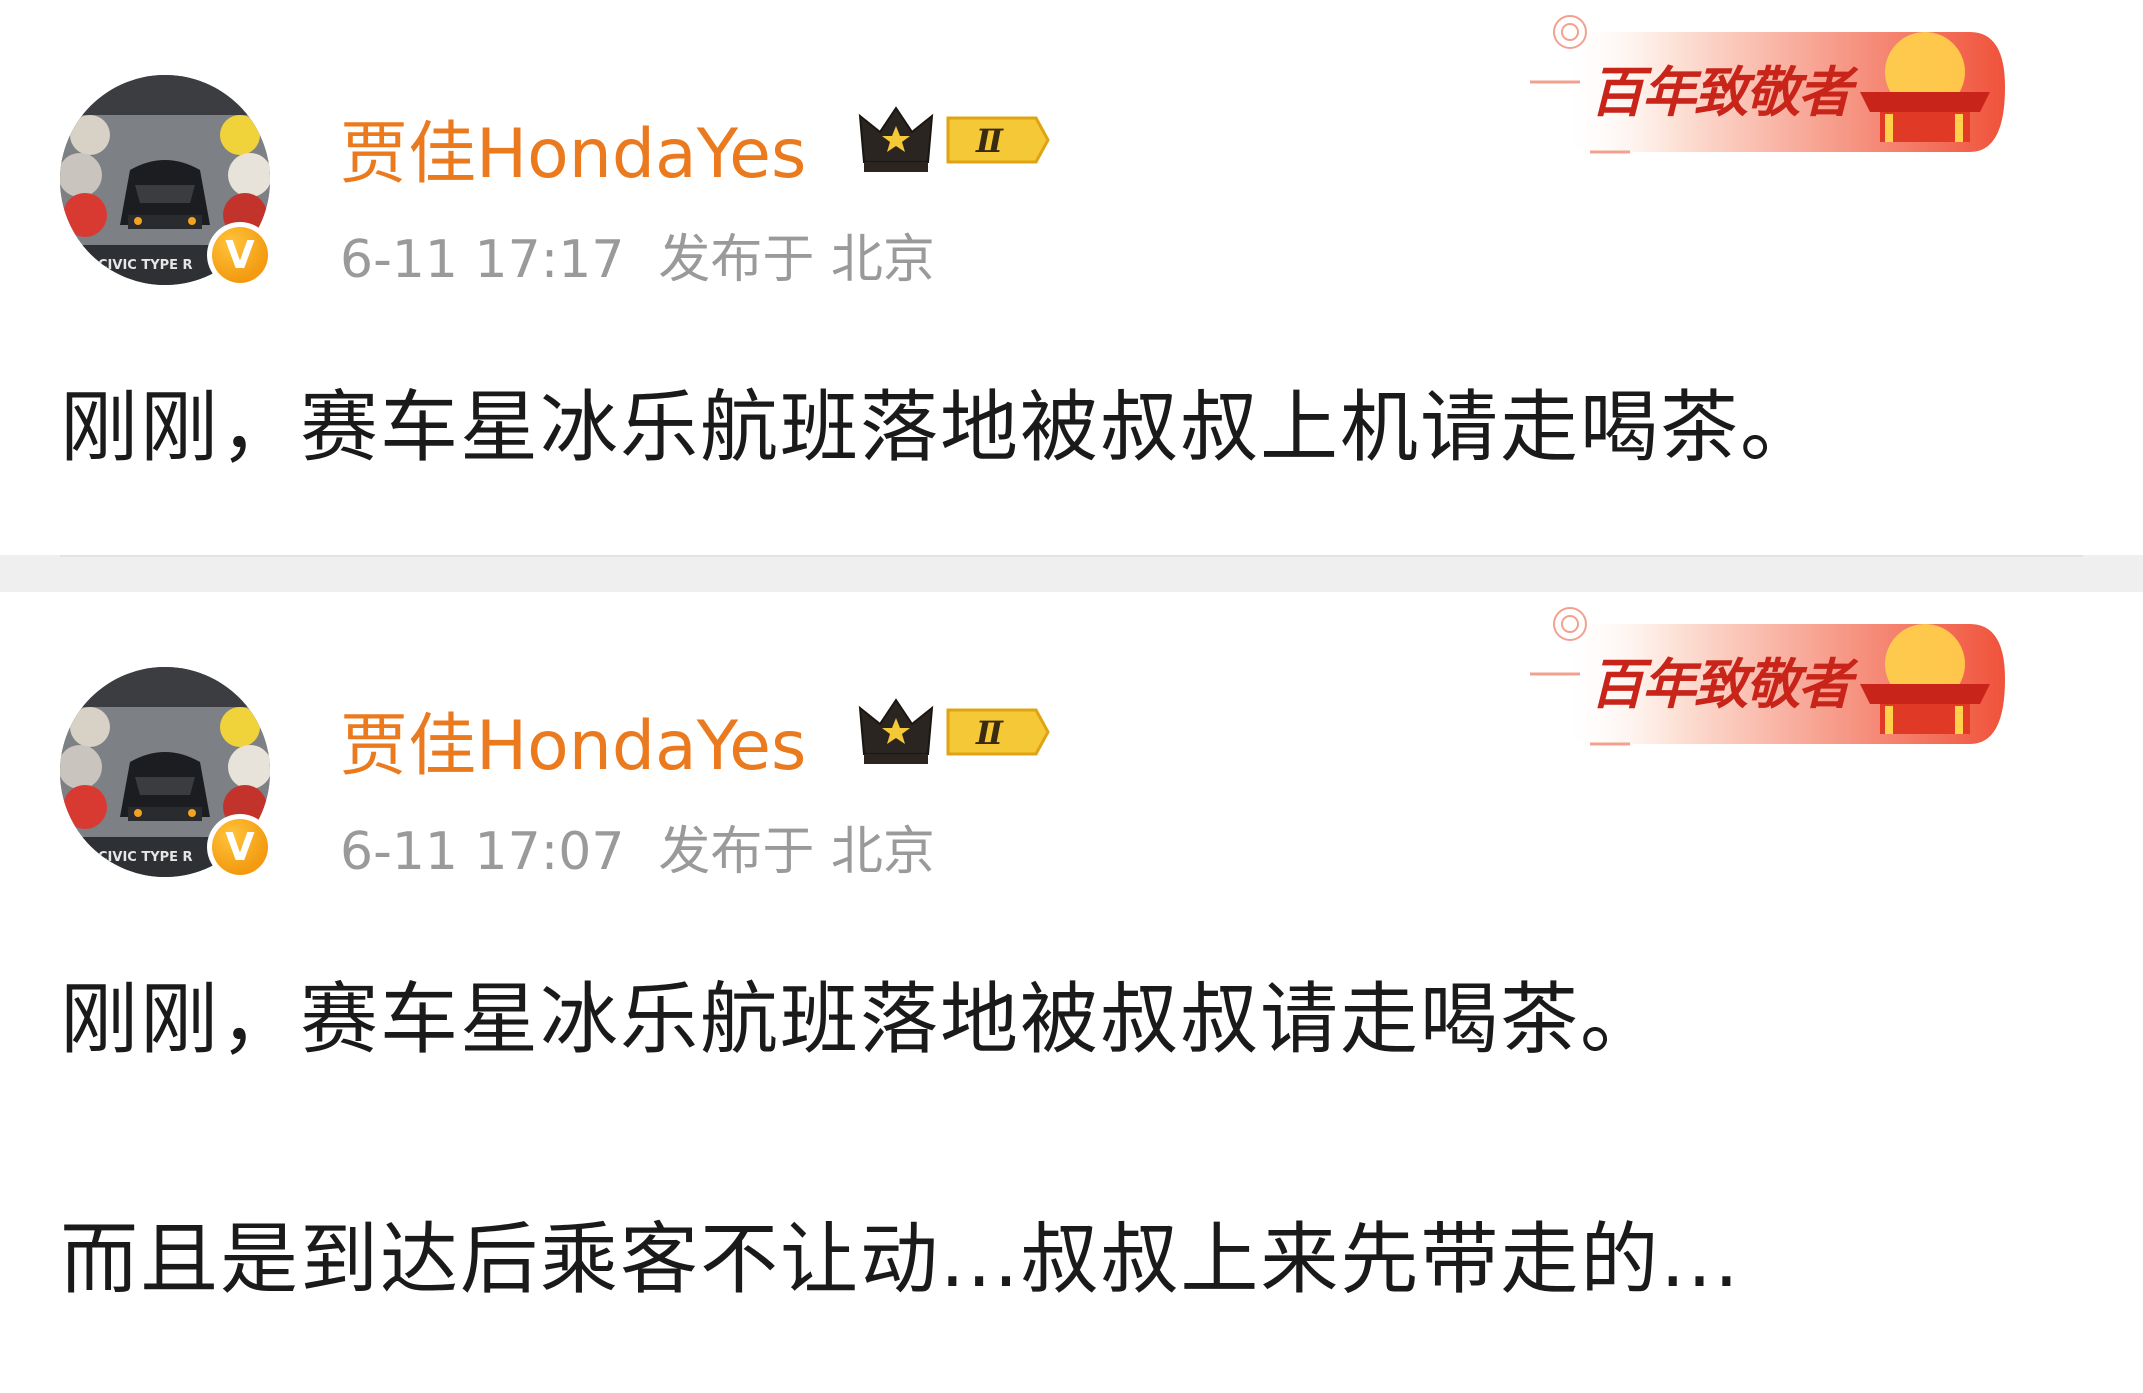  I want to click on post-meta: 6-11 17:07 发布于 北京, so click(637, 846).